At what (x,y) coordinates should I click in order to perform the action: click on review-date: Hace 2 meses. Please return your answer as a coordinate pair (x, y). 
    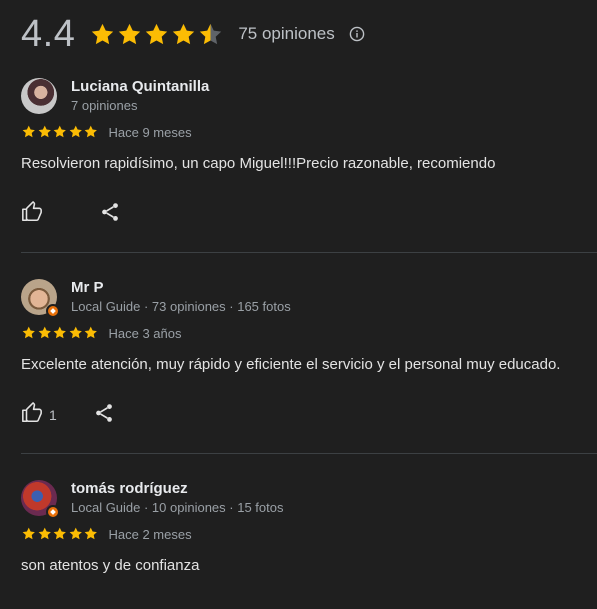
    Looking at the image, I should click on (150, 534).